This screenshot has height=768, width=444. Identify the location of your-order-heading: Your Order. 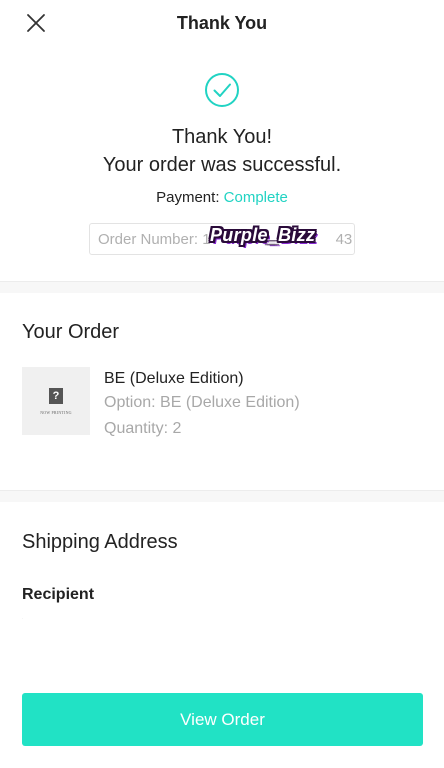
(71, 332).